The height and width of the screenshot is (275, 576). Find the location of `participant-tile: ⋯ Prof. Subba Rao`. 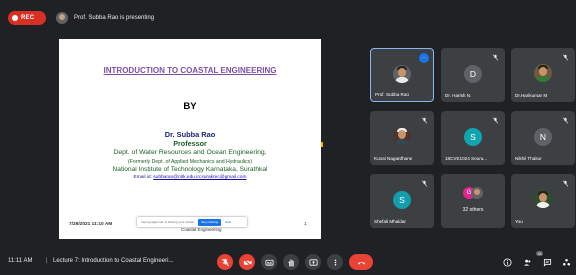

participant-tile: ⋯ Prof. Subba Rao is located at coordinates (402, 75).